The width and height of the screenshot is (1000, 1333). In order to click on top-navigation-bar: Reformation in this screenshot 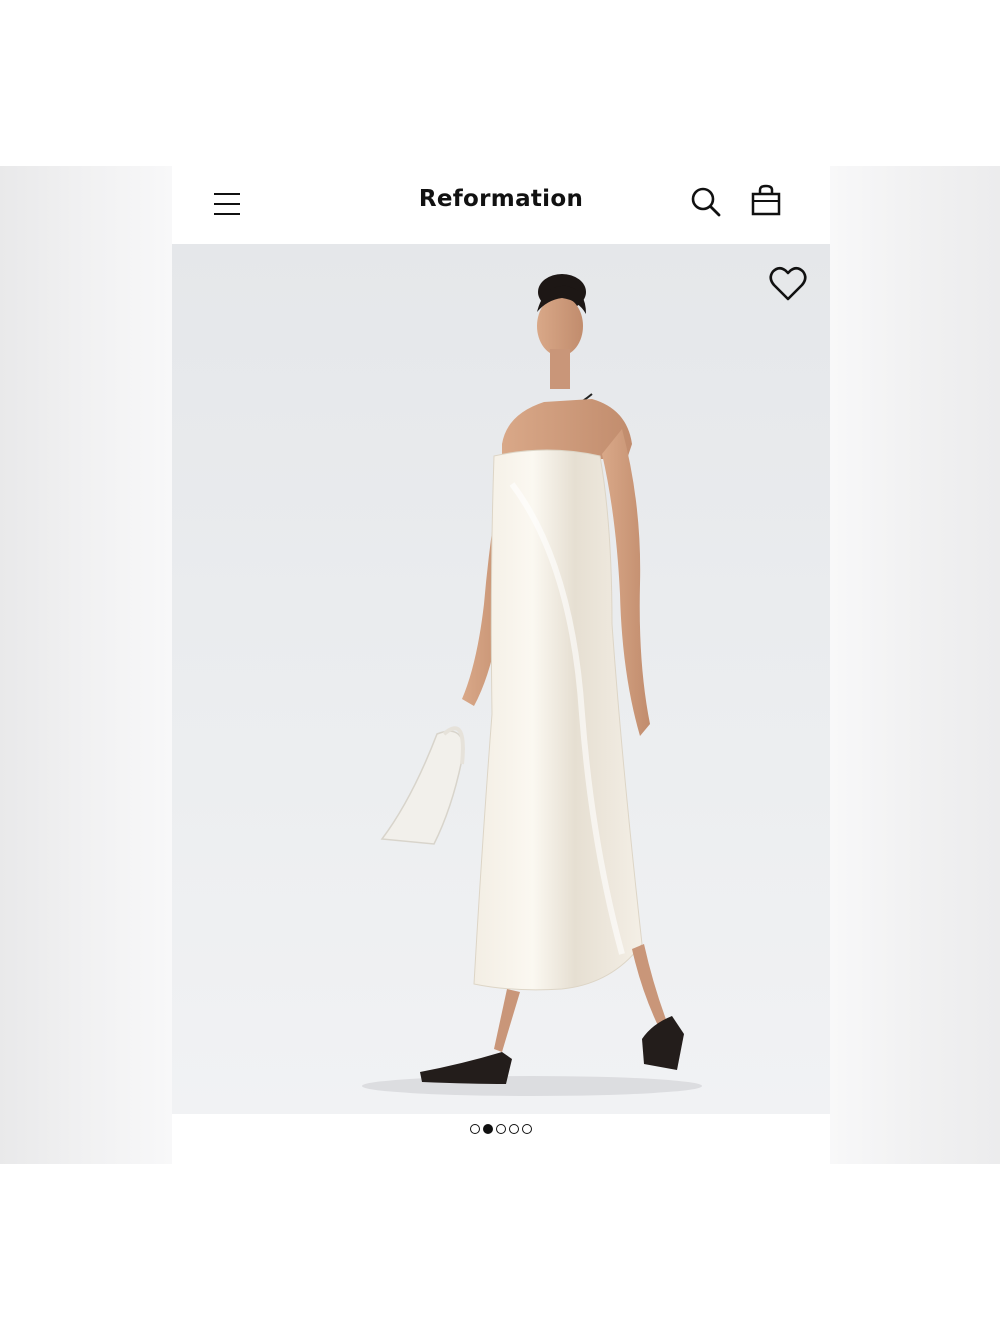, I will do `click(501, 205)`.